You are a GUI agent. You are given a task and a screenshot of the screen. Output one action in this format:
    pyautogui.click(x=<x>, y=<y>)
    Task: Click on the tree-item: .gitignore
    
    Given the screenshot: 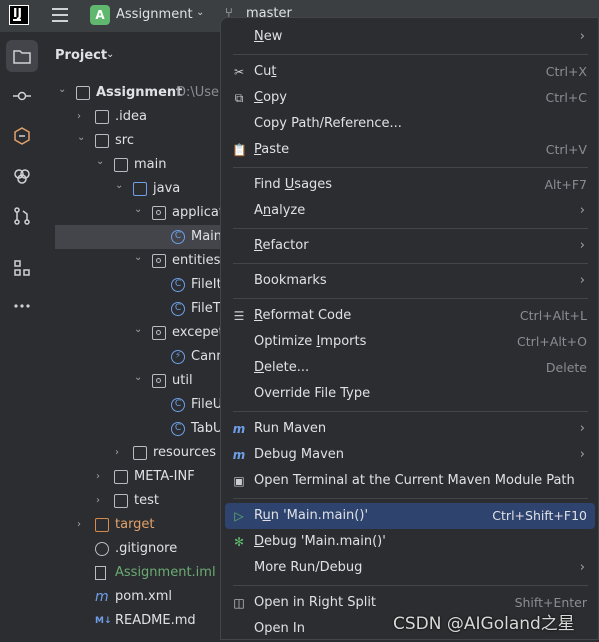 What is the action you would take?
    pyautogui.click(x=144, y=549)
    